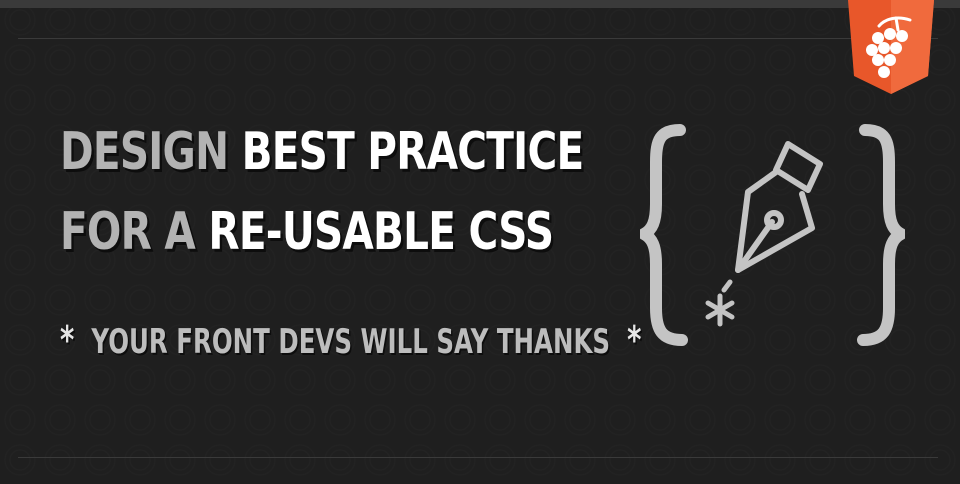 This screenshot has height=484, width=960. What do you see at coordinates (478, 457) in the screenshot?
I see `bottom-divider` at bounding box center [478, 457].